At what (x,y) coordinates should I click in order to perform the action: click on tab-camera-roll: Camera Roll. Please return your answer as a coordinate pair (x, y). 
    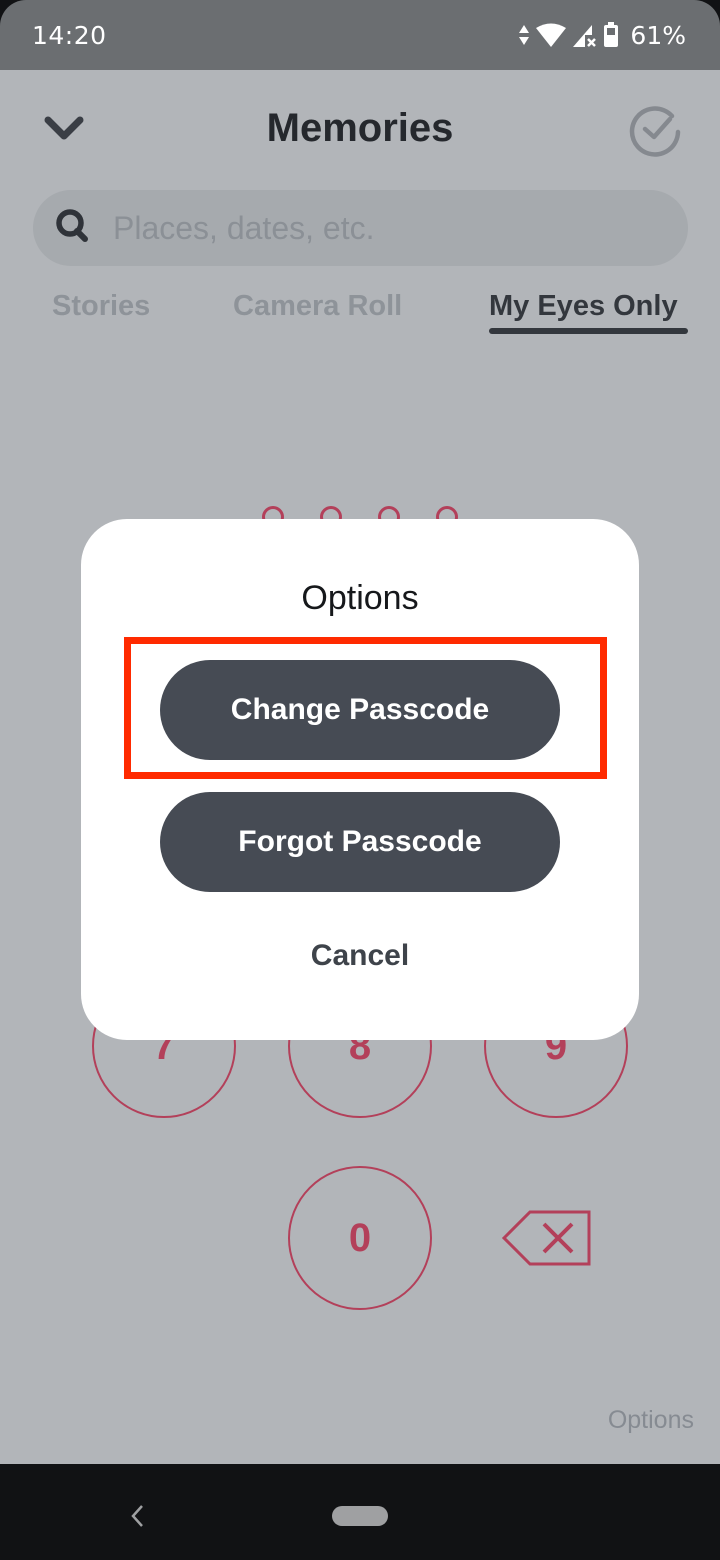
    Looking at the image, I should click on (317, 306).